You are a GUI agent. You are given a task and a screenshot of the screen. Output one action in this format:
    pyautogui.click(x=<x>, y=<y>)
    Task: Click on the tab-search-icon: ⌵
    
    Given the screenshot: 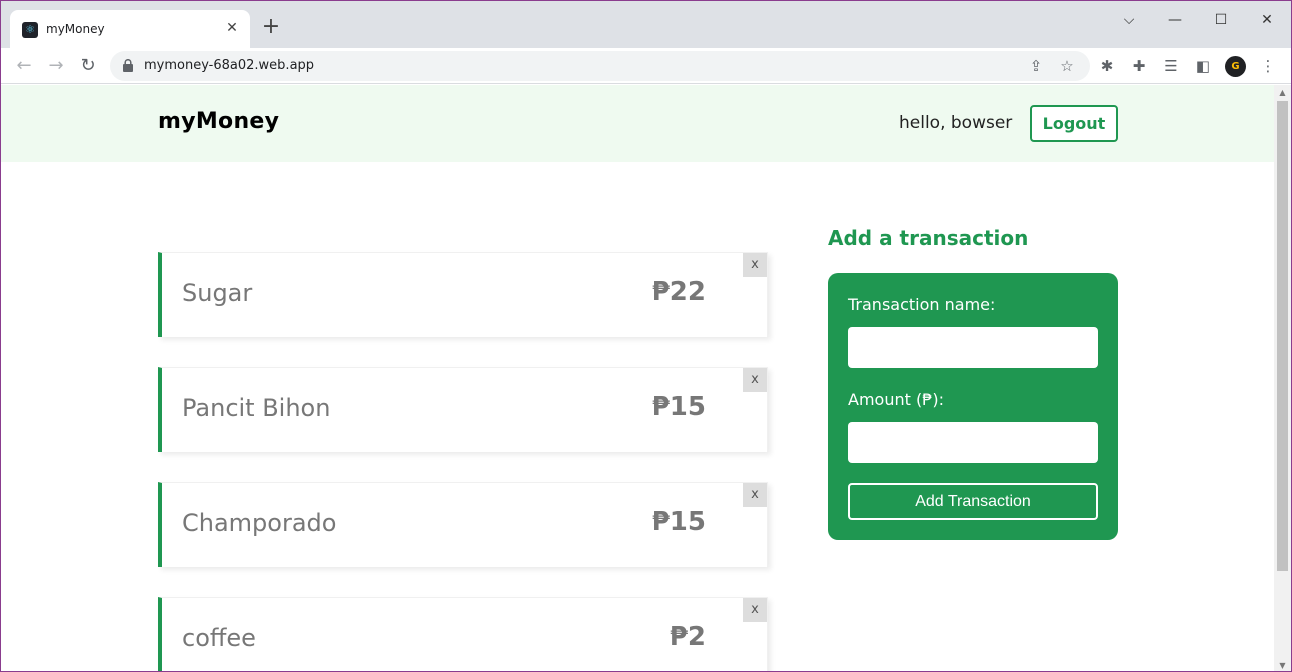 What is the action you would take?
    pyautogui.click(x=1129, y=20)
    